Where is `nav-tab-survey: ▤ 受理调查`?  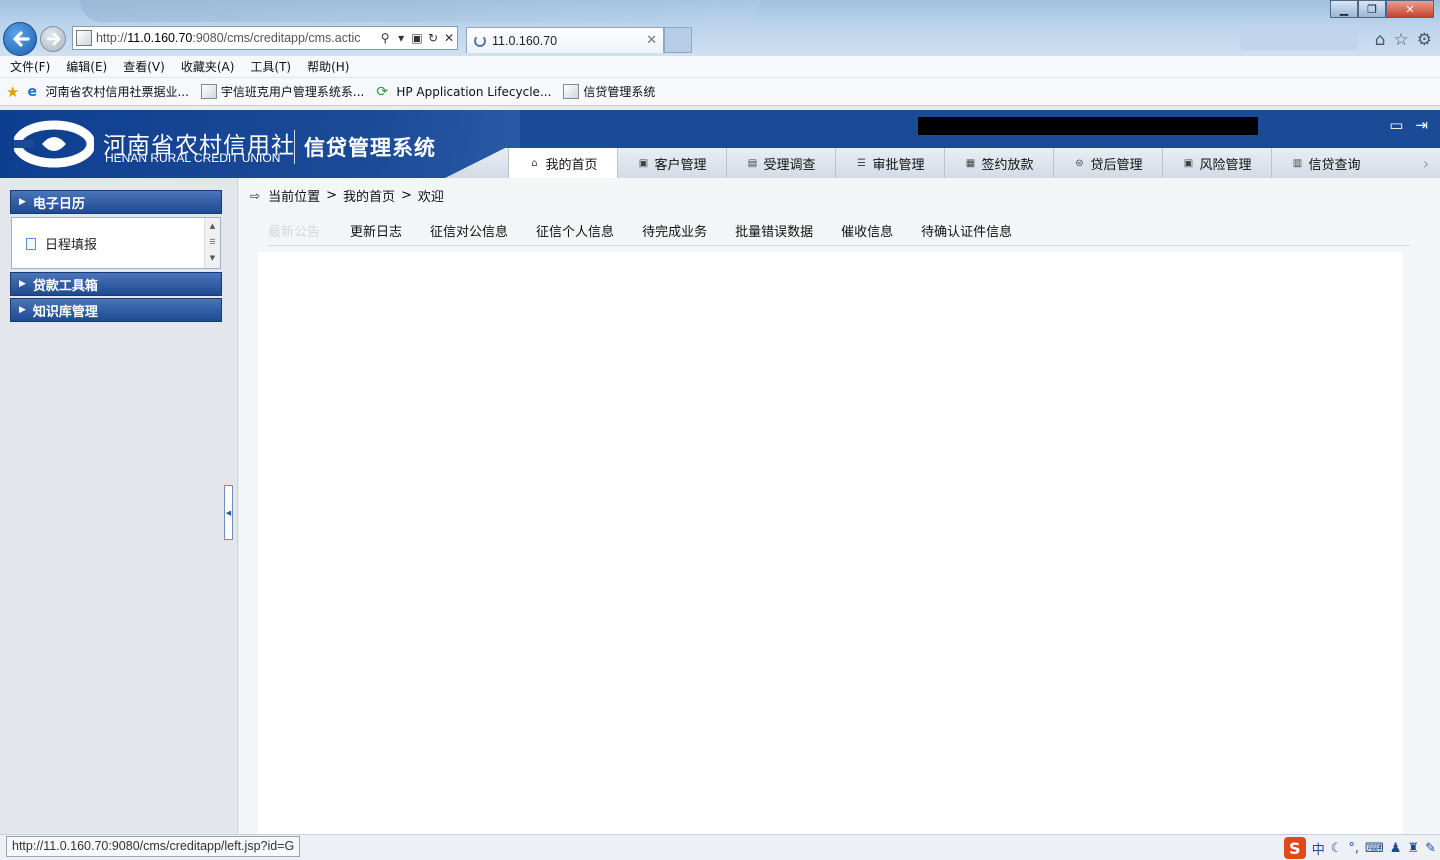 nav-tab-survey: ▤ 受理调查 is located at coordinates (780, 163).